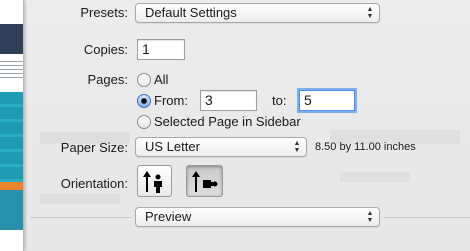  I want to click on paper-dimensions: 8.50 by 11.00 inches, so click(365, 147).